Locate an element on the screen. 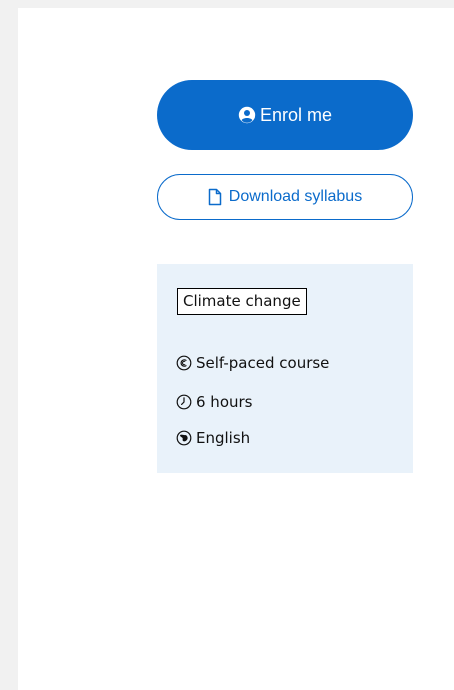 This screenshot has width=454, height=690. document-icon is located at coordinates (215, 197).